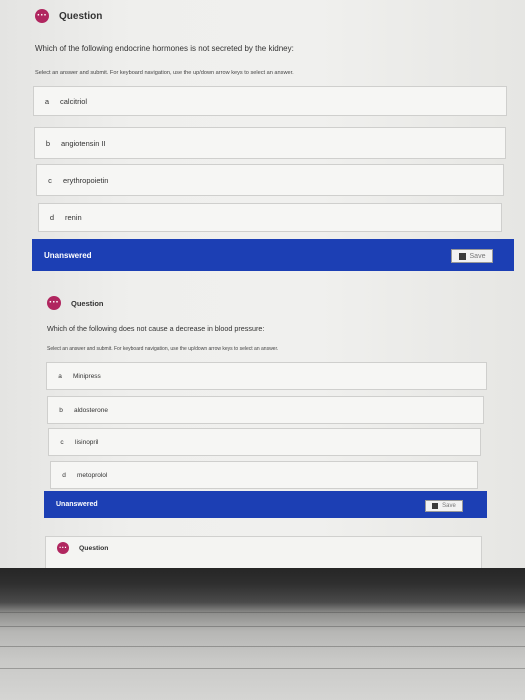 This screenshot has height=700, width=525. I want to click on answer-option-b: b angiotensin II, so click(270, 143).